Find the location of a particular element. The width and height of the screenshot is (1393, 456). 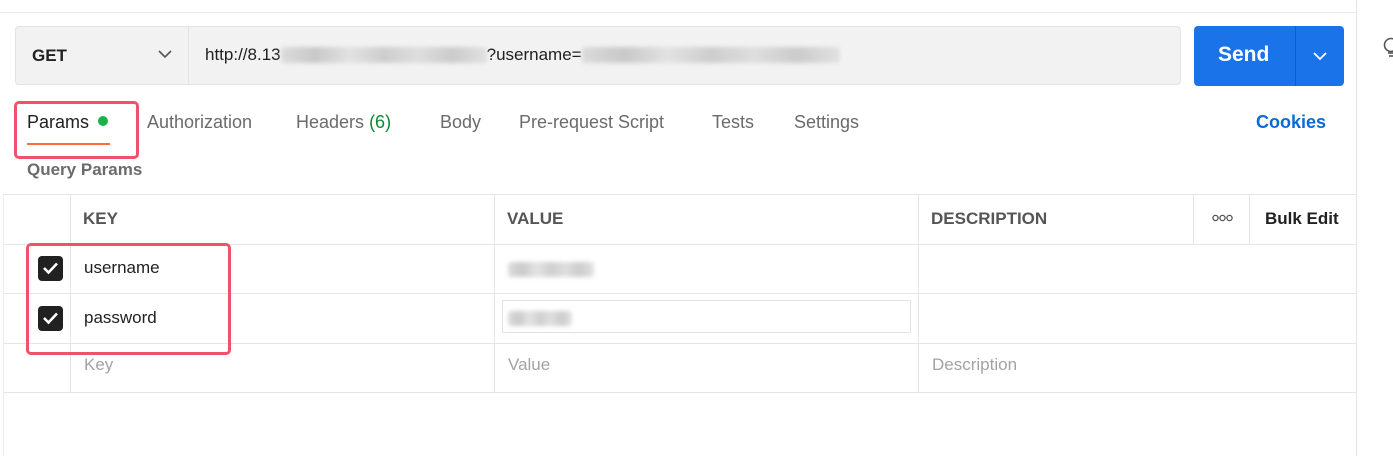

params-active-dot is located at coordinates (103, 121).